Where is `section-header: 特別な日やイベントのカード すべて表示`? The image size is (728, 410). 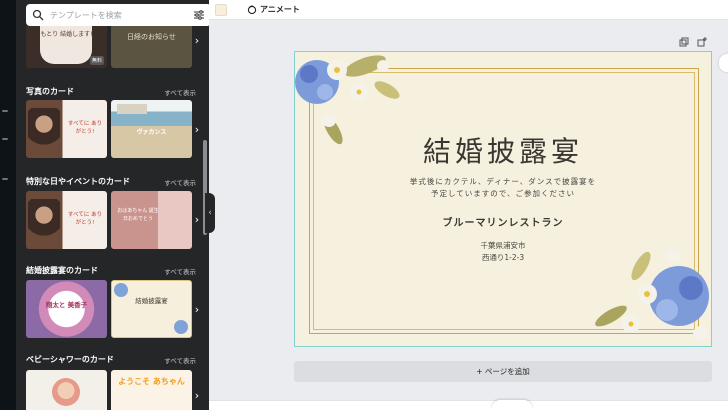 section-header: 特別な日やイベントのカード すべて表示 is located at coordinates (111, 181).